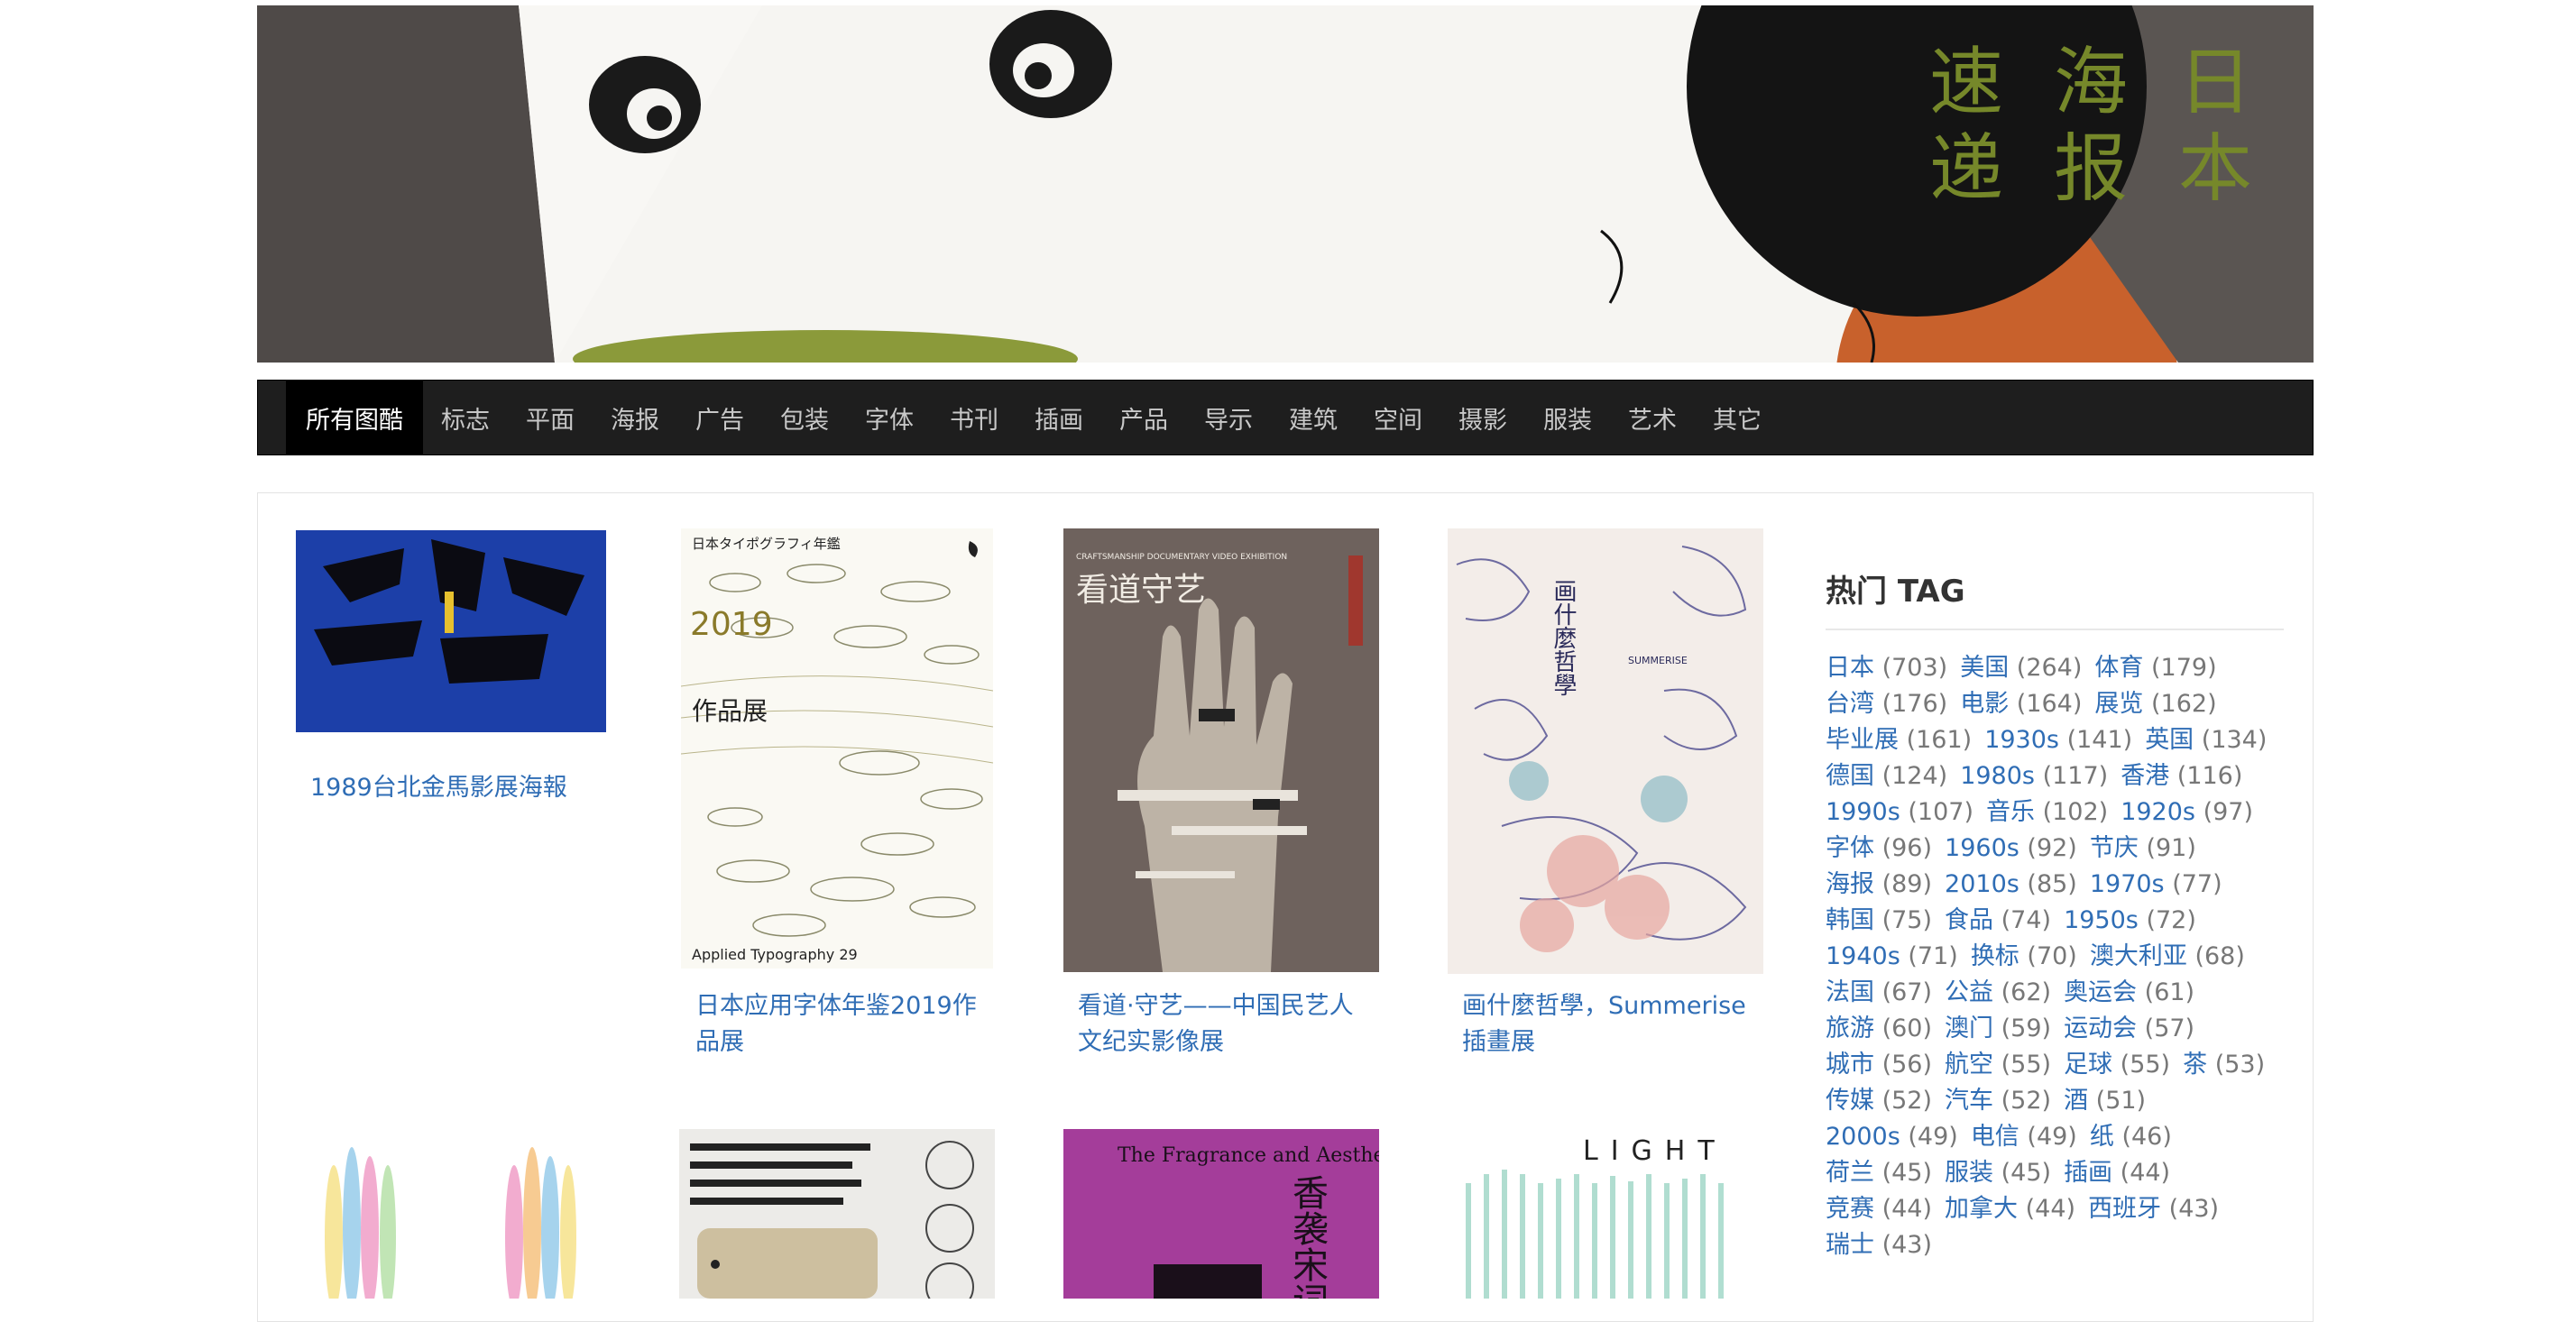  I want to click on tag-link: 奥运会, so click(2100, 992).